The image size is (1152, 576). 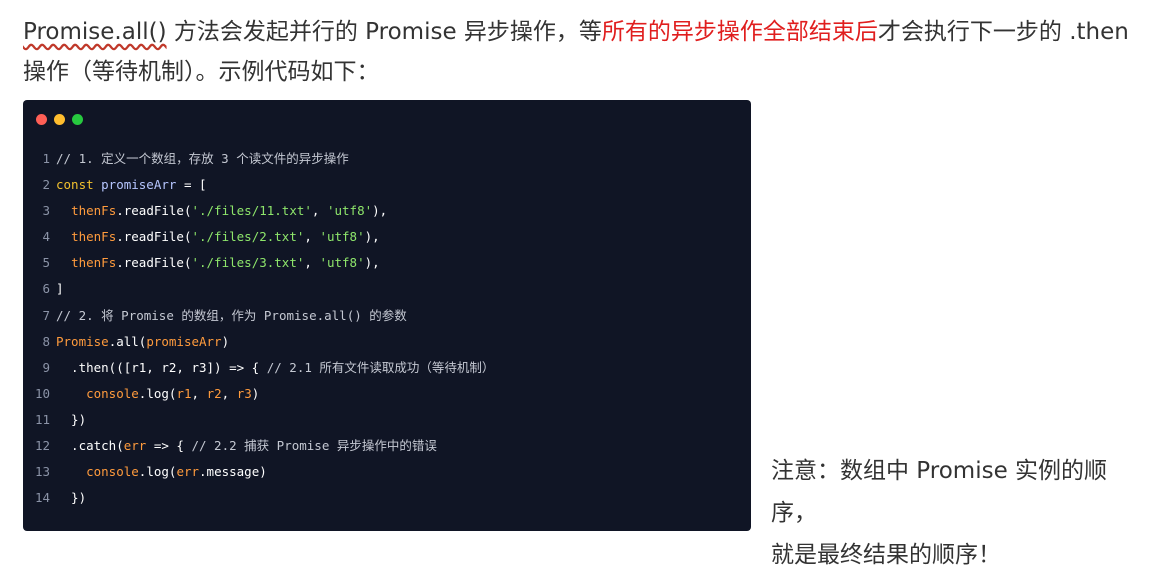 I want to click on code-token: Promise, so click(x=82, y=341).